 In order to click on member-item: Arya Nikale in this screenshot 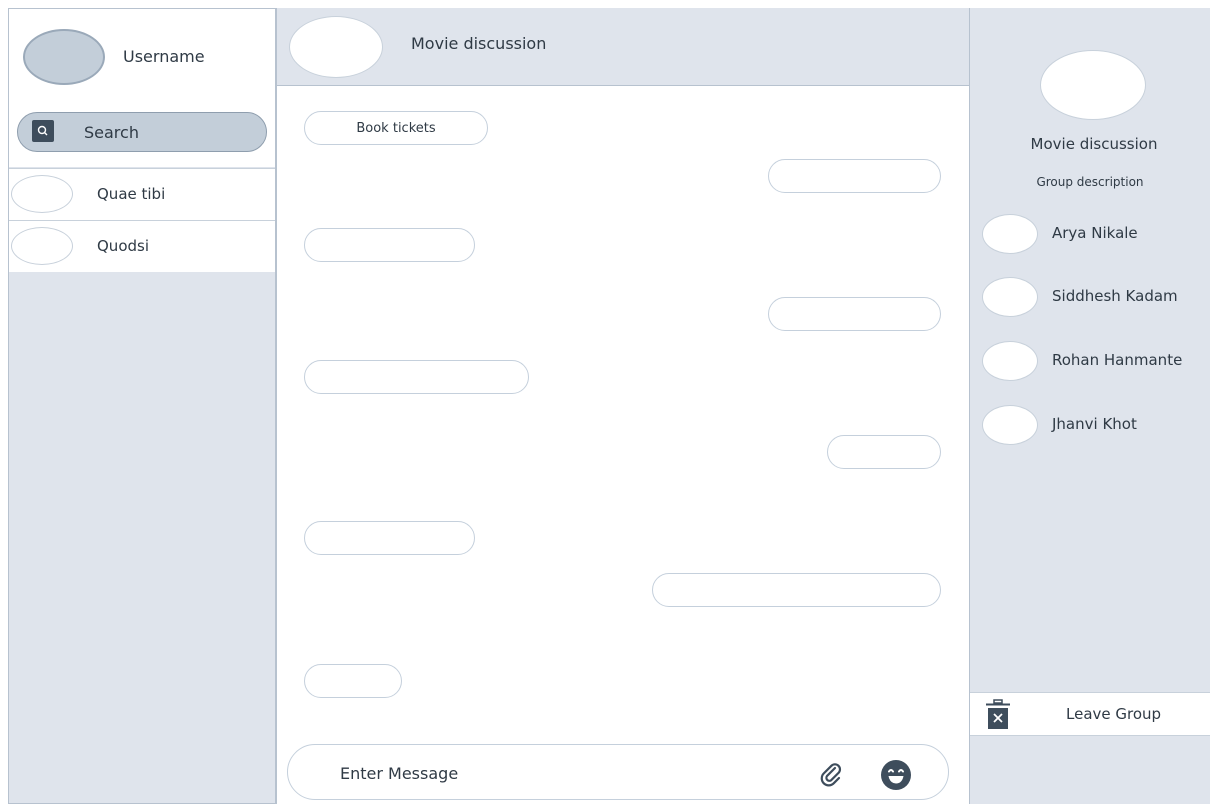, I will do `click(1095, 234)`.